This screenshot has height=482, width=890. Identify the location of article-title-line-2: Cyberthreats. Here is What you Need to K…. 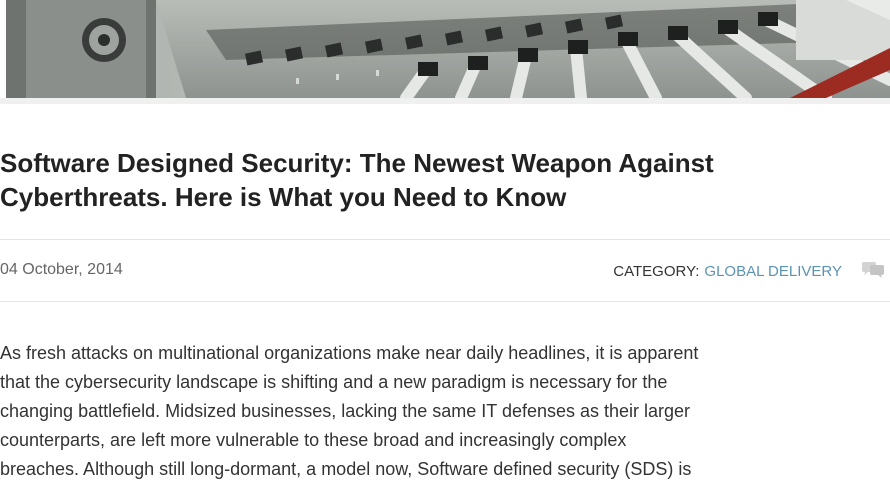
(283, 197).